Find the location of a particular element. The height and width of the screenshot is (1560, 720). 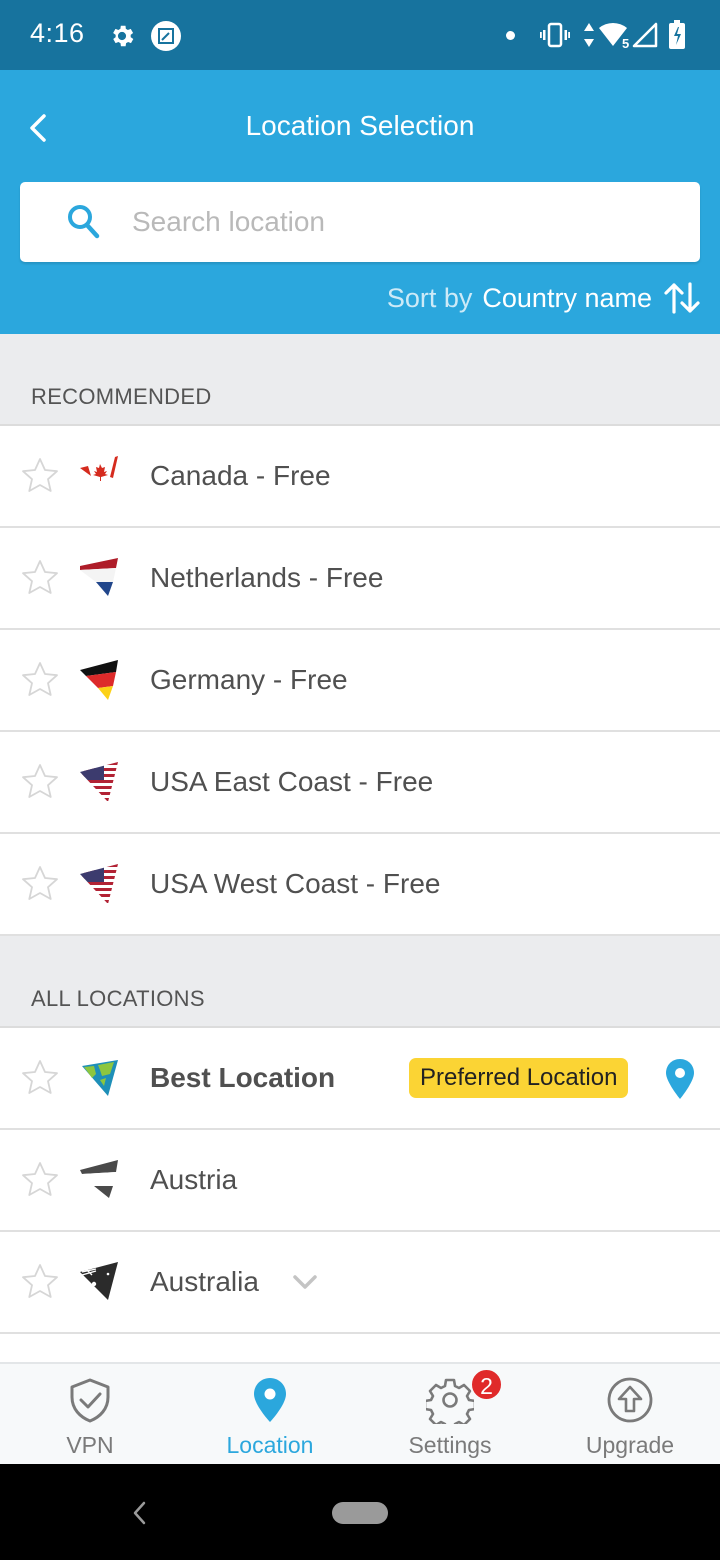

location-row-austria: Austria is located at coordinates (360, 1181).